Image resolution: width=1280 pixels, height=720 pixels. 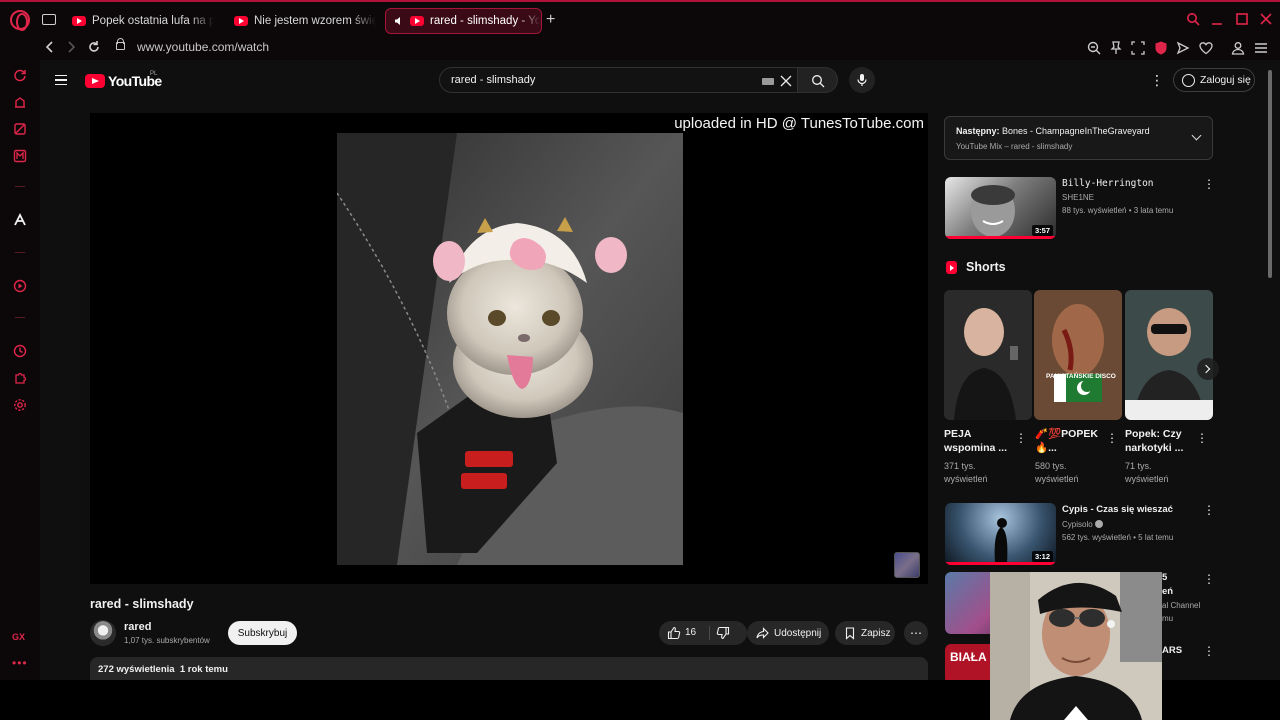 I want to click on related-title-fragment: eń, so click(x=1167, y=591).